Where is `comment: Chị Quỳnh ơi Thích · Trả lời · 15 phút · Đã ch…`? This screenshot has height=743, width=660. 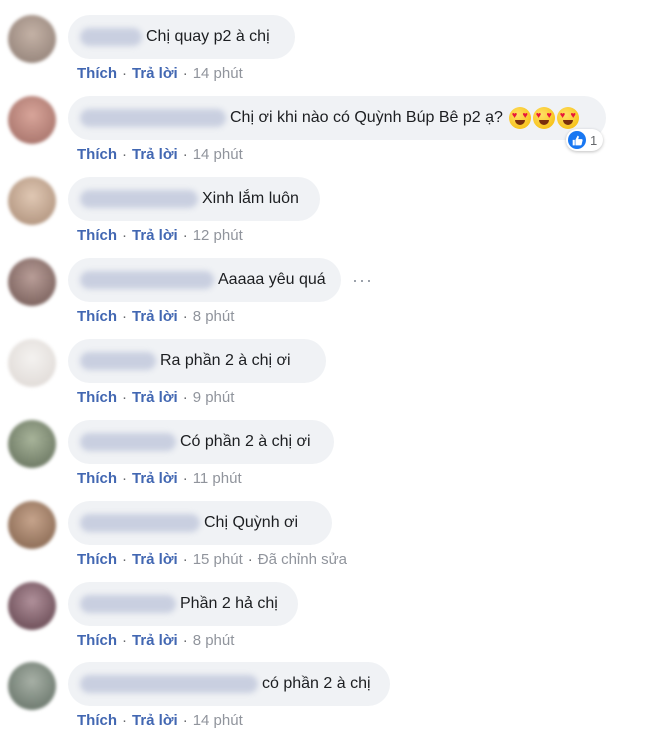 comment: Chị Quỳnh ơi Thích · Trả lời · 15 phút · Đã ch… is located at coordinates (330, 541).